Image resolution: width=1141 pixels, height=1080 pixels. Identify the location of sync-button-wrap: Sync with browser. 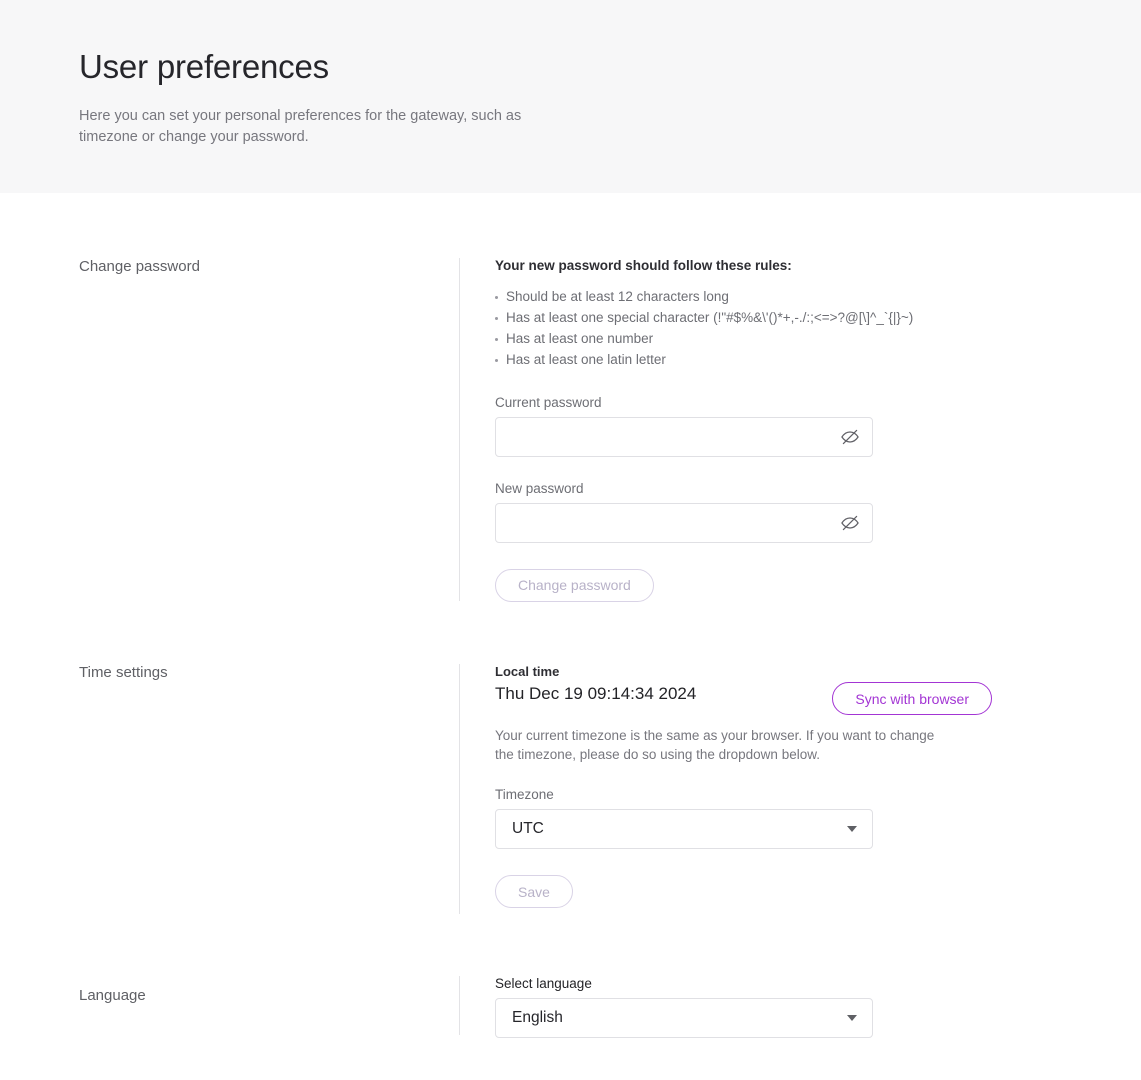
(912, 698).